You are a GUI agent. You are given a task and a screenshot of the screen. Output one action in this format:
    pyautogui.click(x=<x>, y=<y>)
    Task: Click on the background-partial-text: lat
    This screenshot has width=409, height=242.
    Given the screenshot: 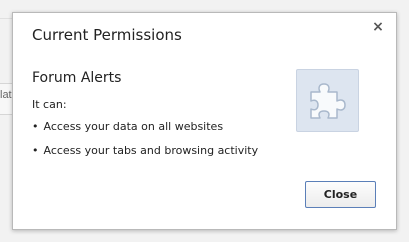 What is the action you would take?
    pyautogui.click(x=6, y=95)
    